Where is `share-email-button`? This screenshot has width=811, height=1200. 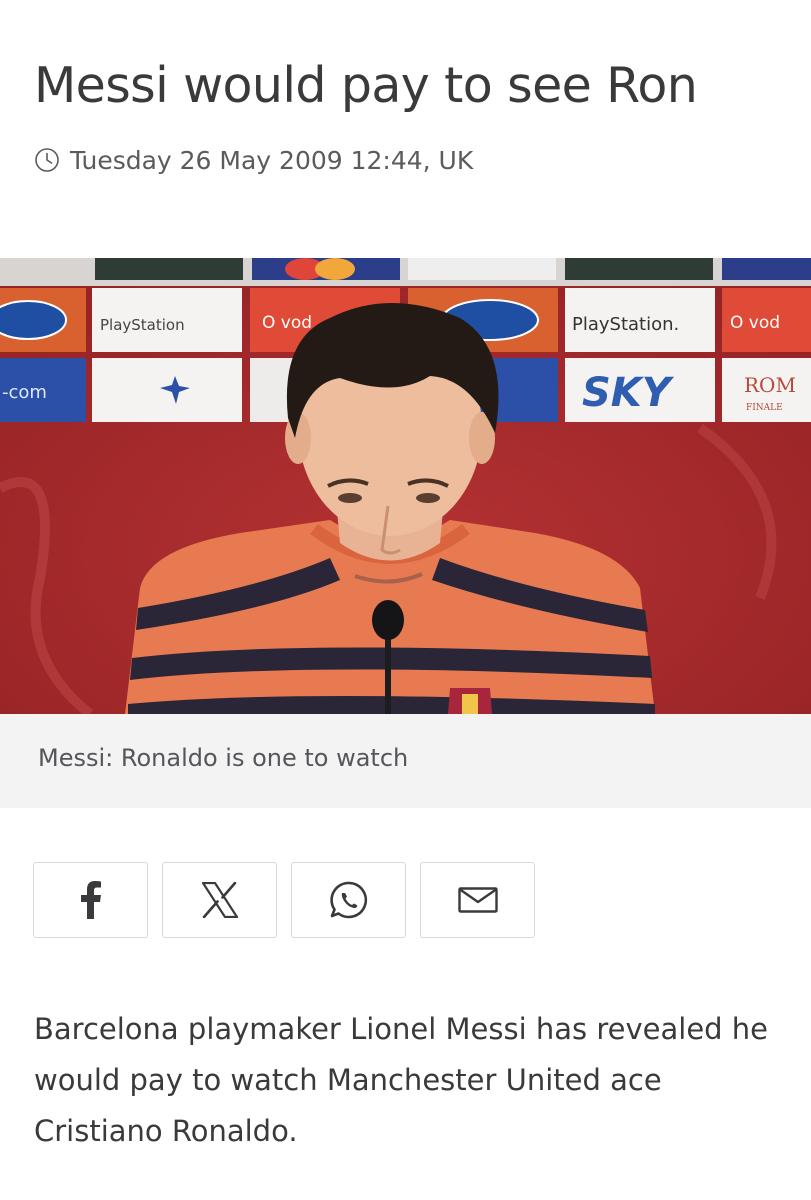 share-email-button is located at coordinates (477, 900).